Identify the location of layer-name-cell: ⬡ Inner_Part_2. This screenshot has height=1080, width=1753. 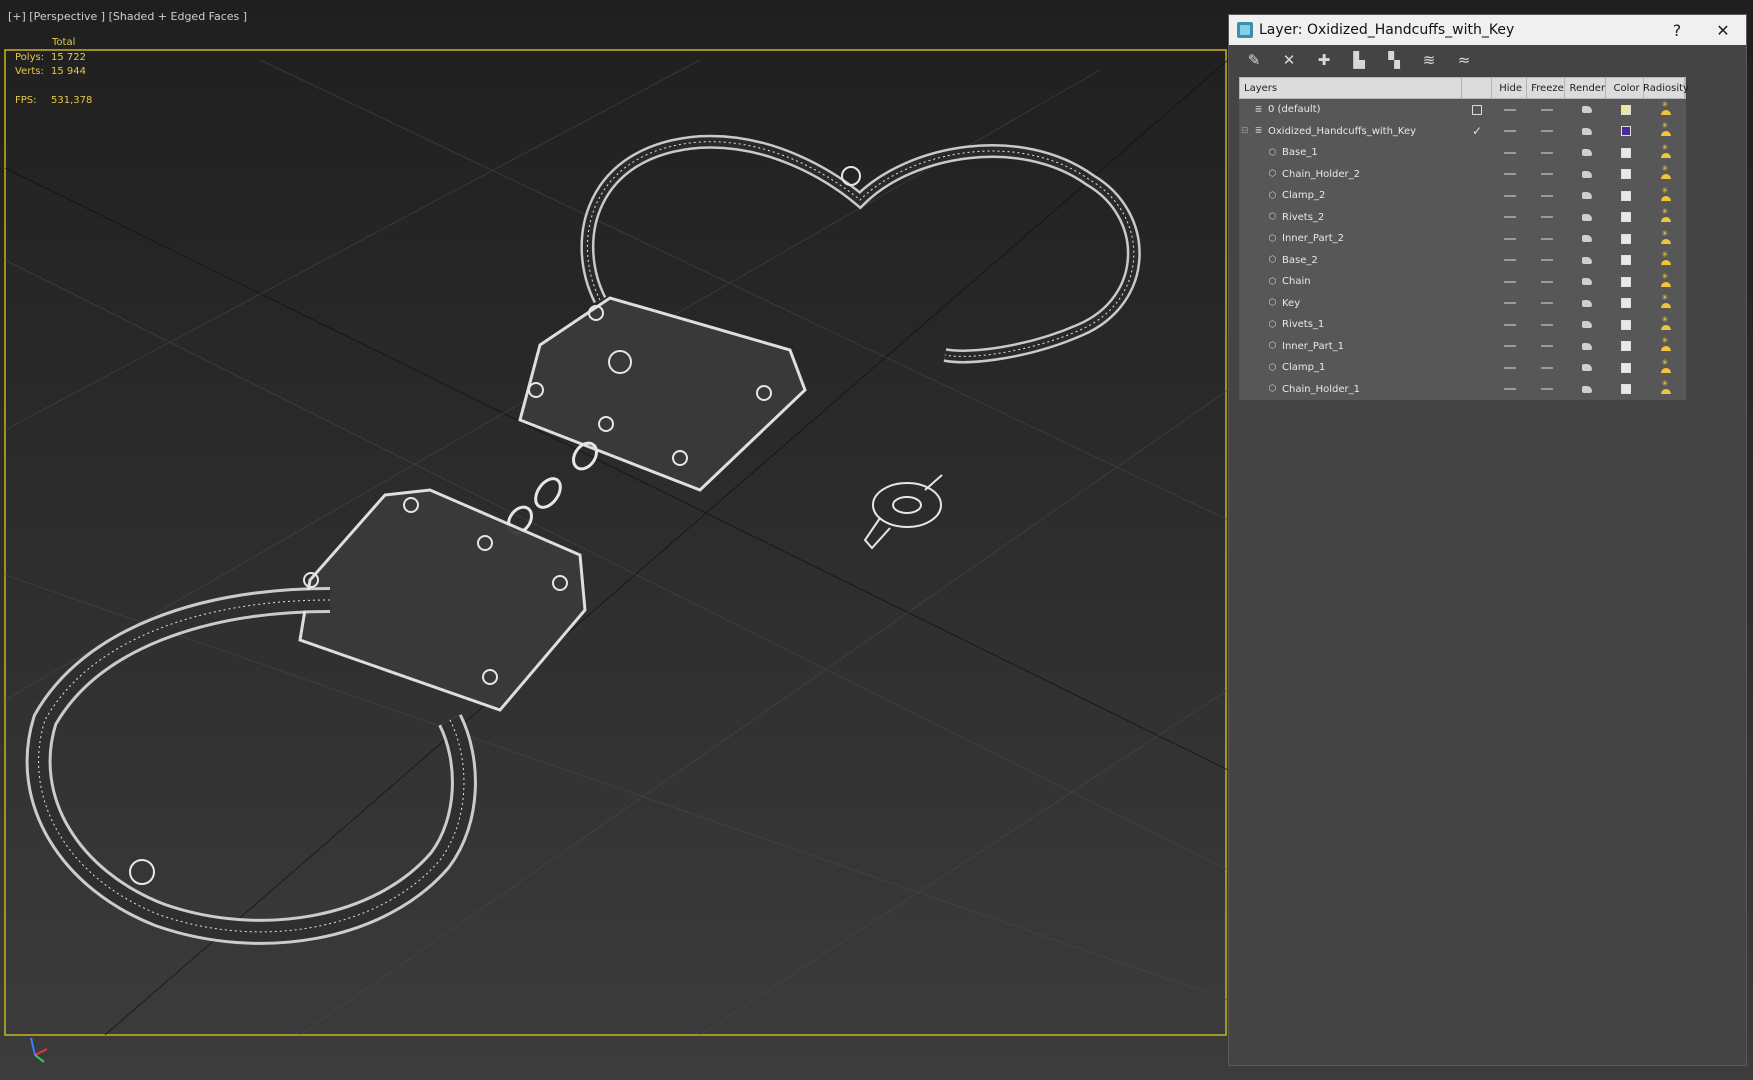
(1350, 239).